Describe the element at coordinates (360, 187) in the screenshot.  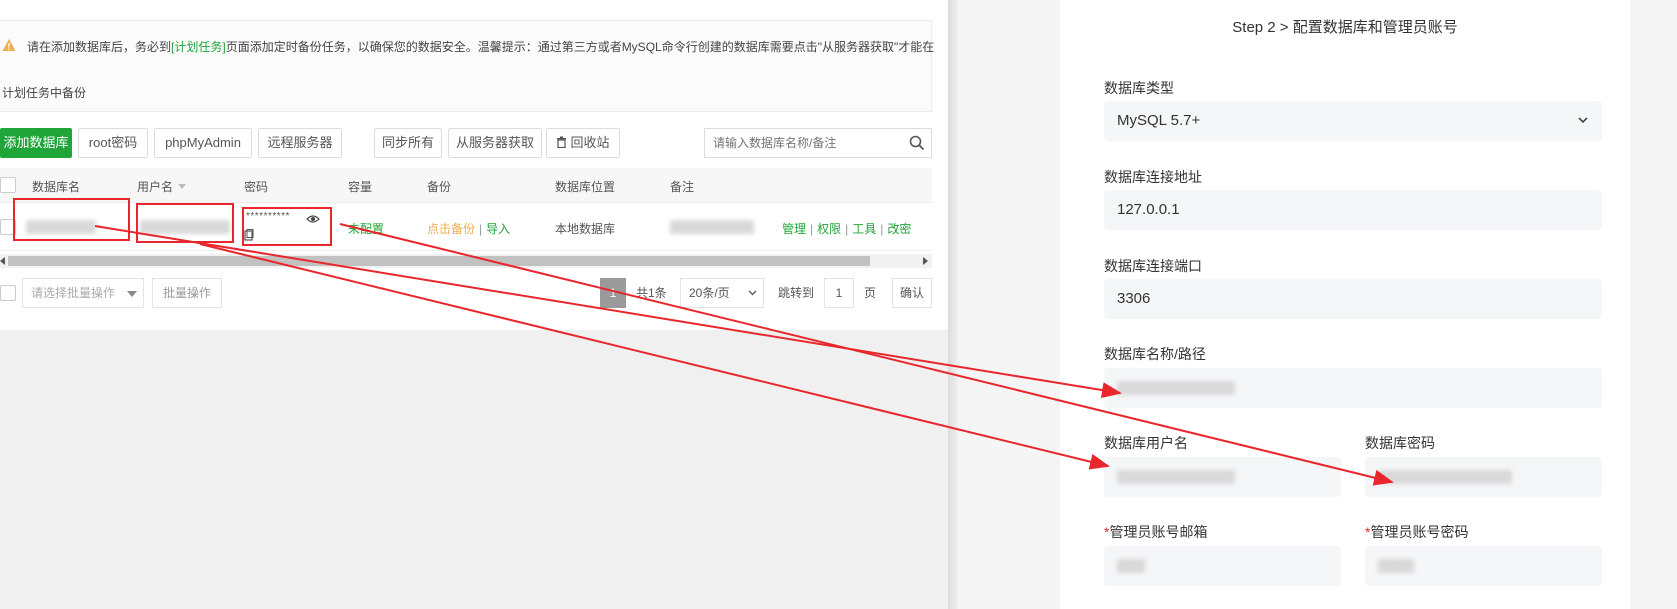
I see `col-capacity: 容量` at that location.